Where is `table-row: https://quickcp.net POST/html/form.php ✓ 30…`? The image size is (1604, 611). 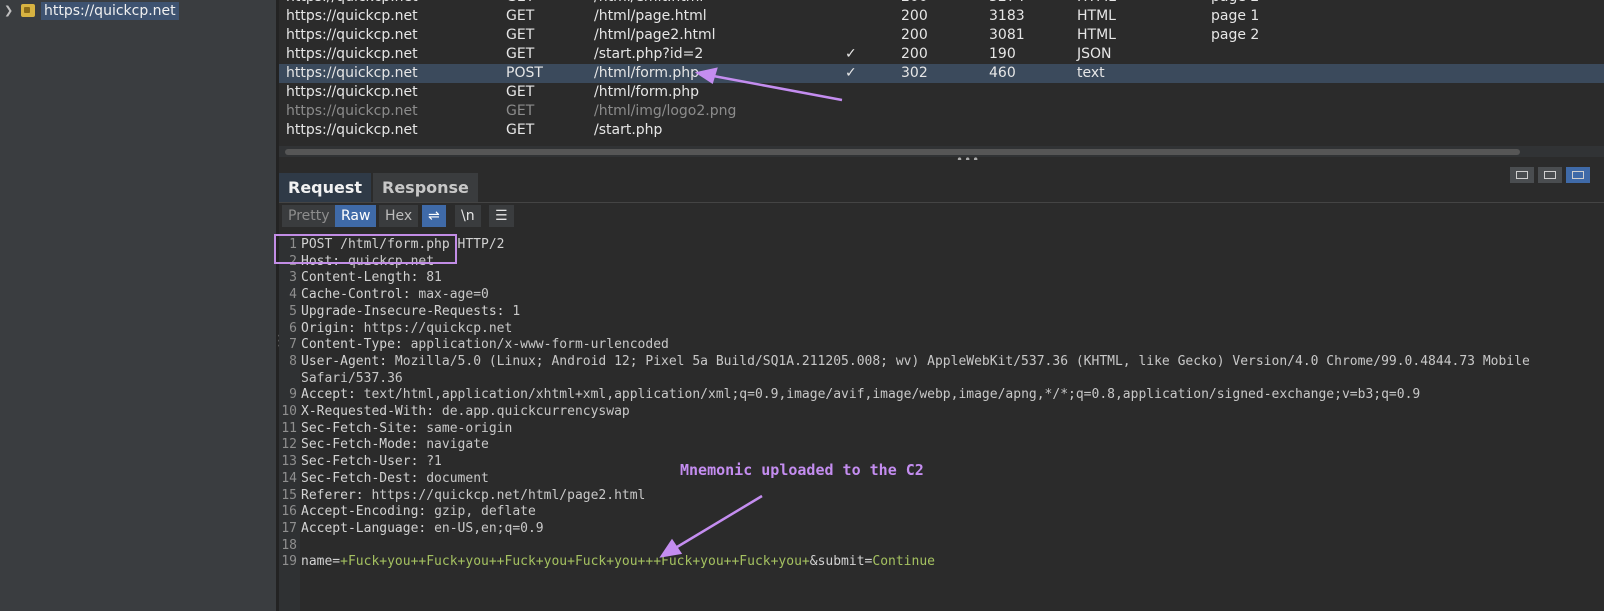
table-row: https://quickcp.net POST/html/form.php ✓ 30… is located at coordinates (941, 73).